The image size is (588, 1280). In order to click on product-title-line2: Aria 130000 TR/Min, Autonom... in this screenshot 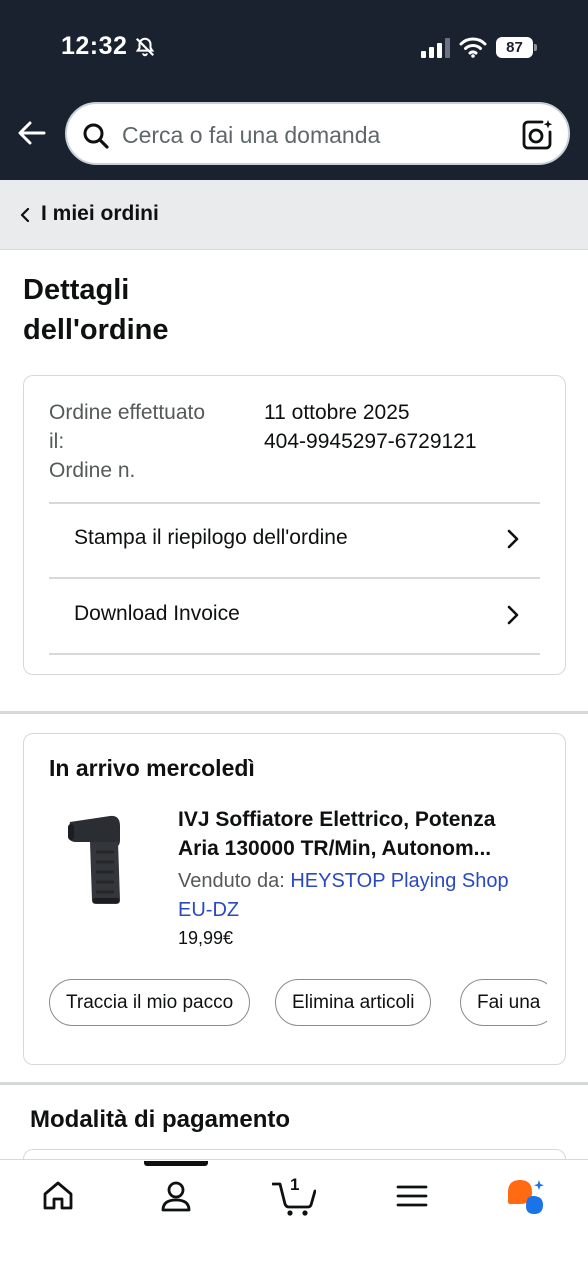, I will do `click(335, 848)`.